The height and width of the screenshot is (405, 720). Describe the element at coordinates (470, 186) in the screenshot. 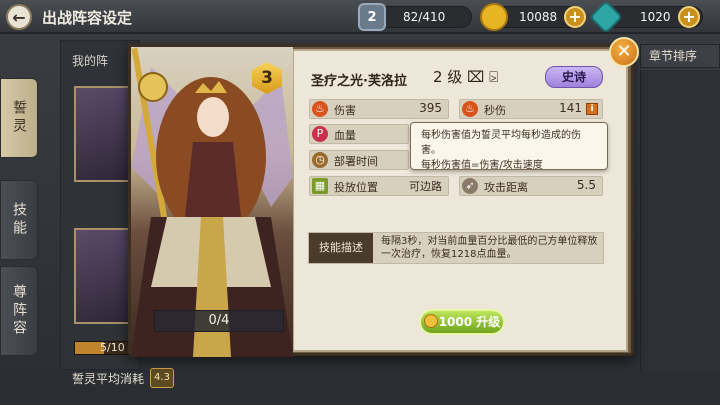

I see `bow-icon: ➶` at that location.